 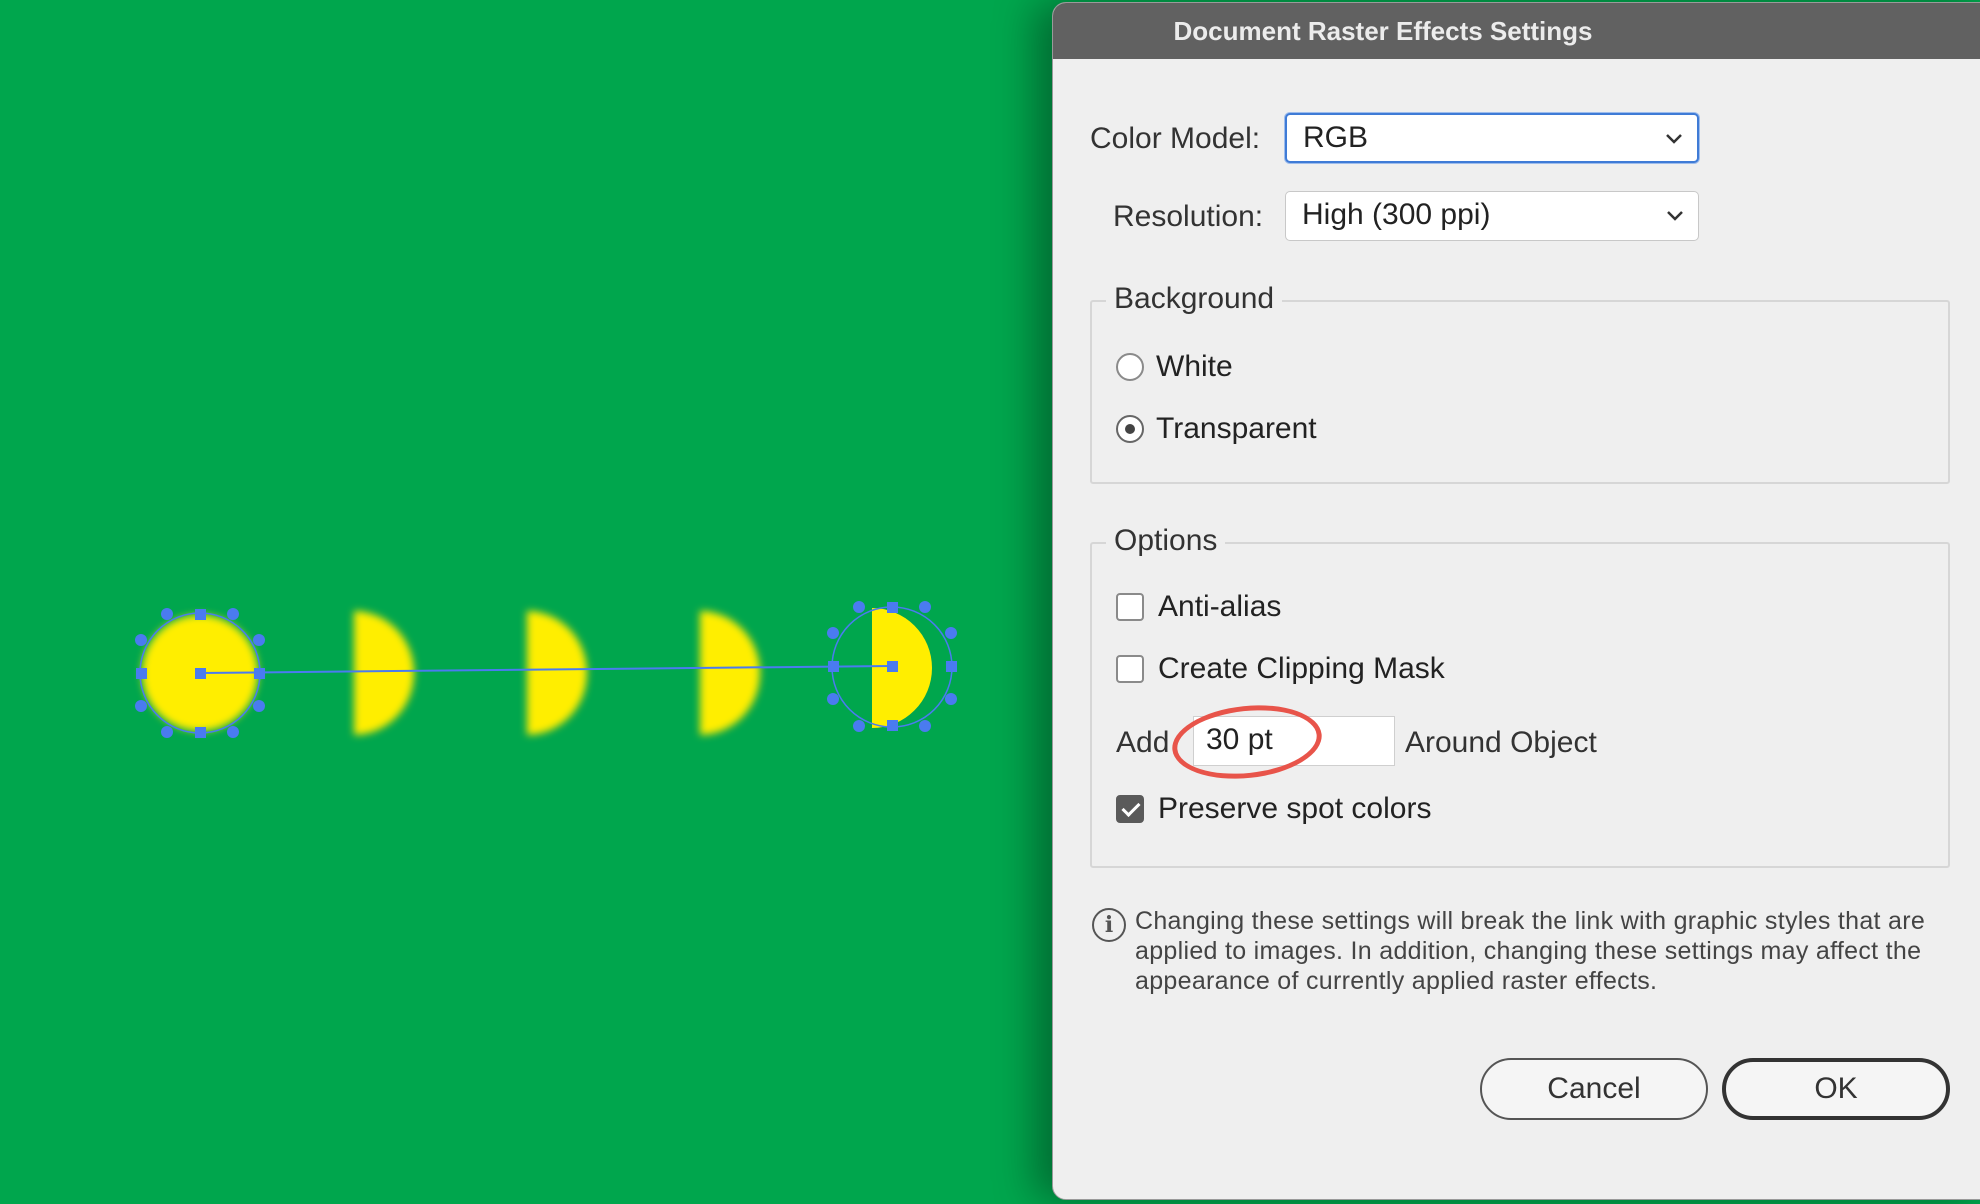 I want to click on preserve-spot-checkbox, so click(x=1130, y=809).